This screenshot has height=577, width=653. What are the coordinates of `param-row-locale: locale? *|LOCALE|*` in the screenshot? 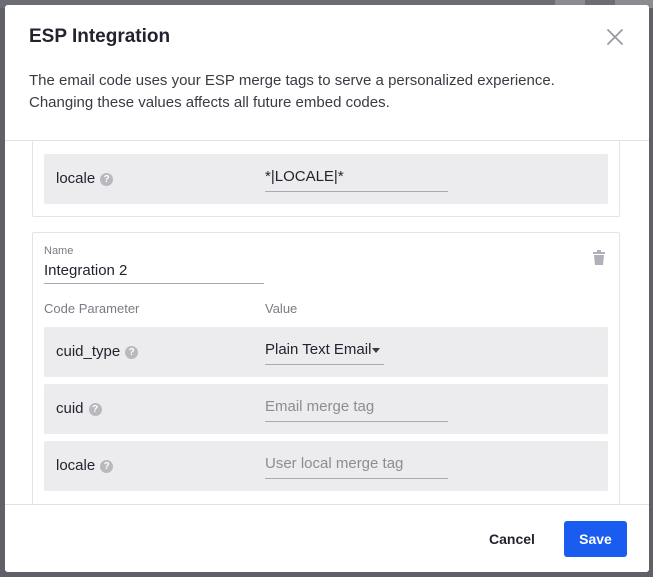 It's located at (326, 179).